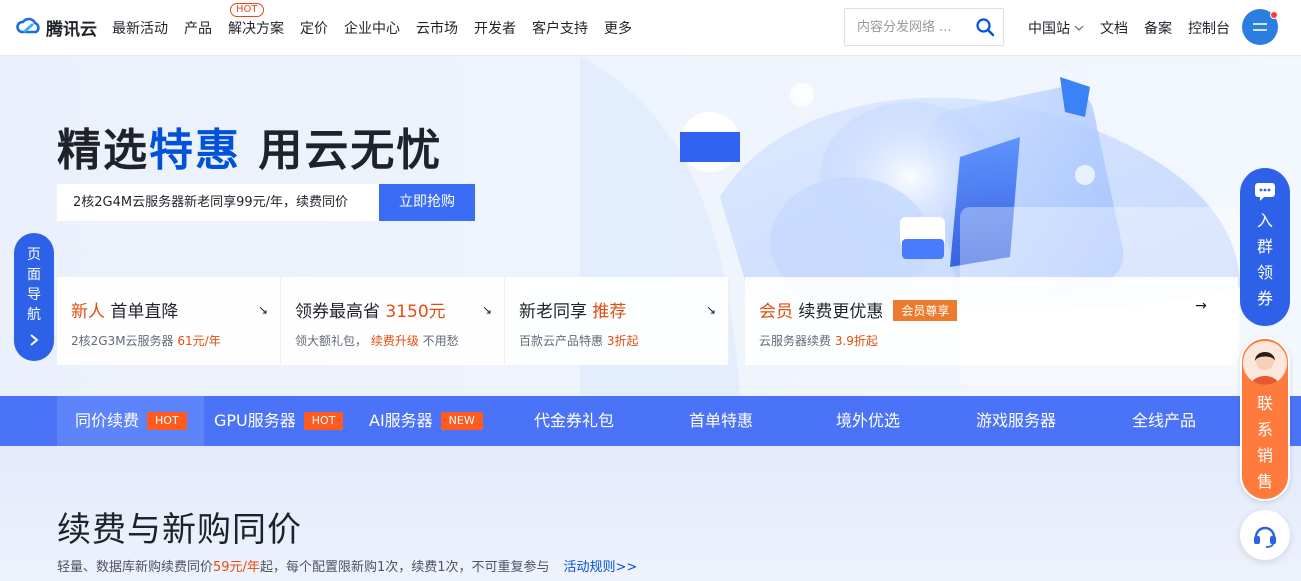  I want to click on card-title-text: 续费更优惠, so click(838, 312).